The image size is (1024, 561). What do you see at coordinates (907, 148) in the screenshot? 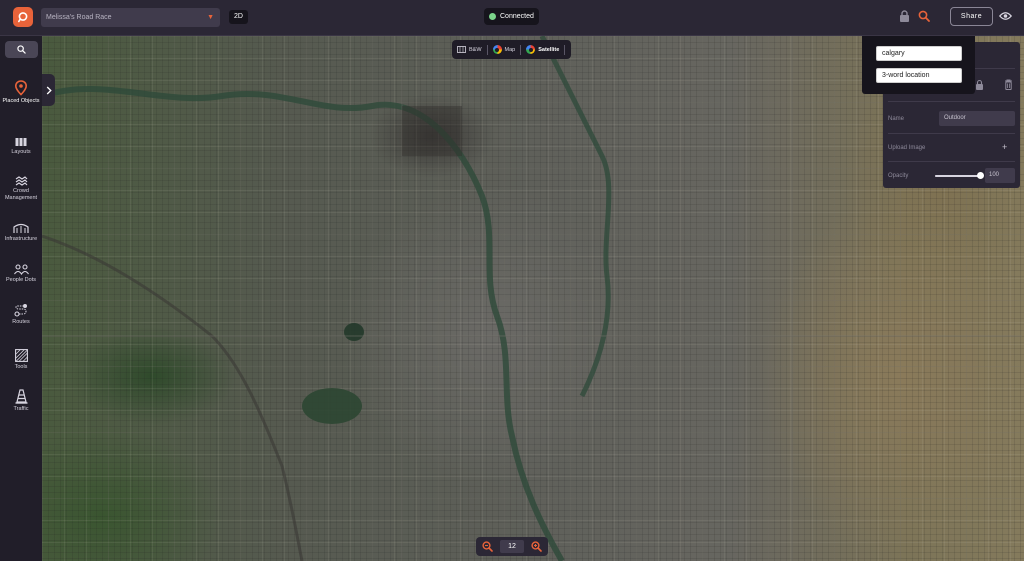
I see `upload-image-label: Upload Image` at bounding box center [907, 148].